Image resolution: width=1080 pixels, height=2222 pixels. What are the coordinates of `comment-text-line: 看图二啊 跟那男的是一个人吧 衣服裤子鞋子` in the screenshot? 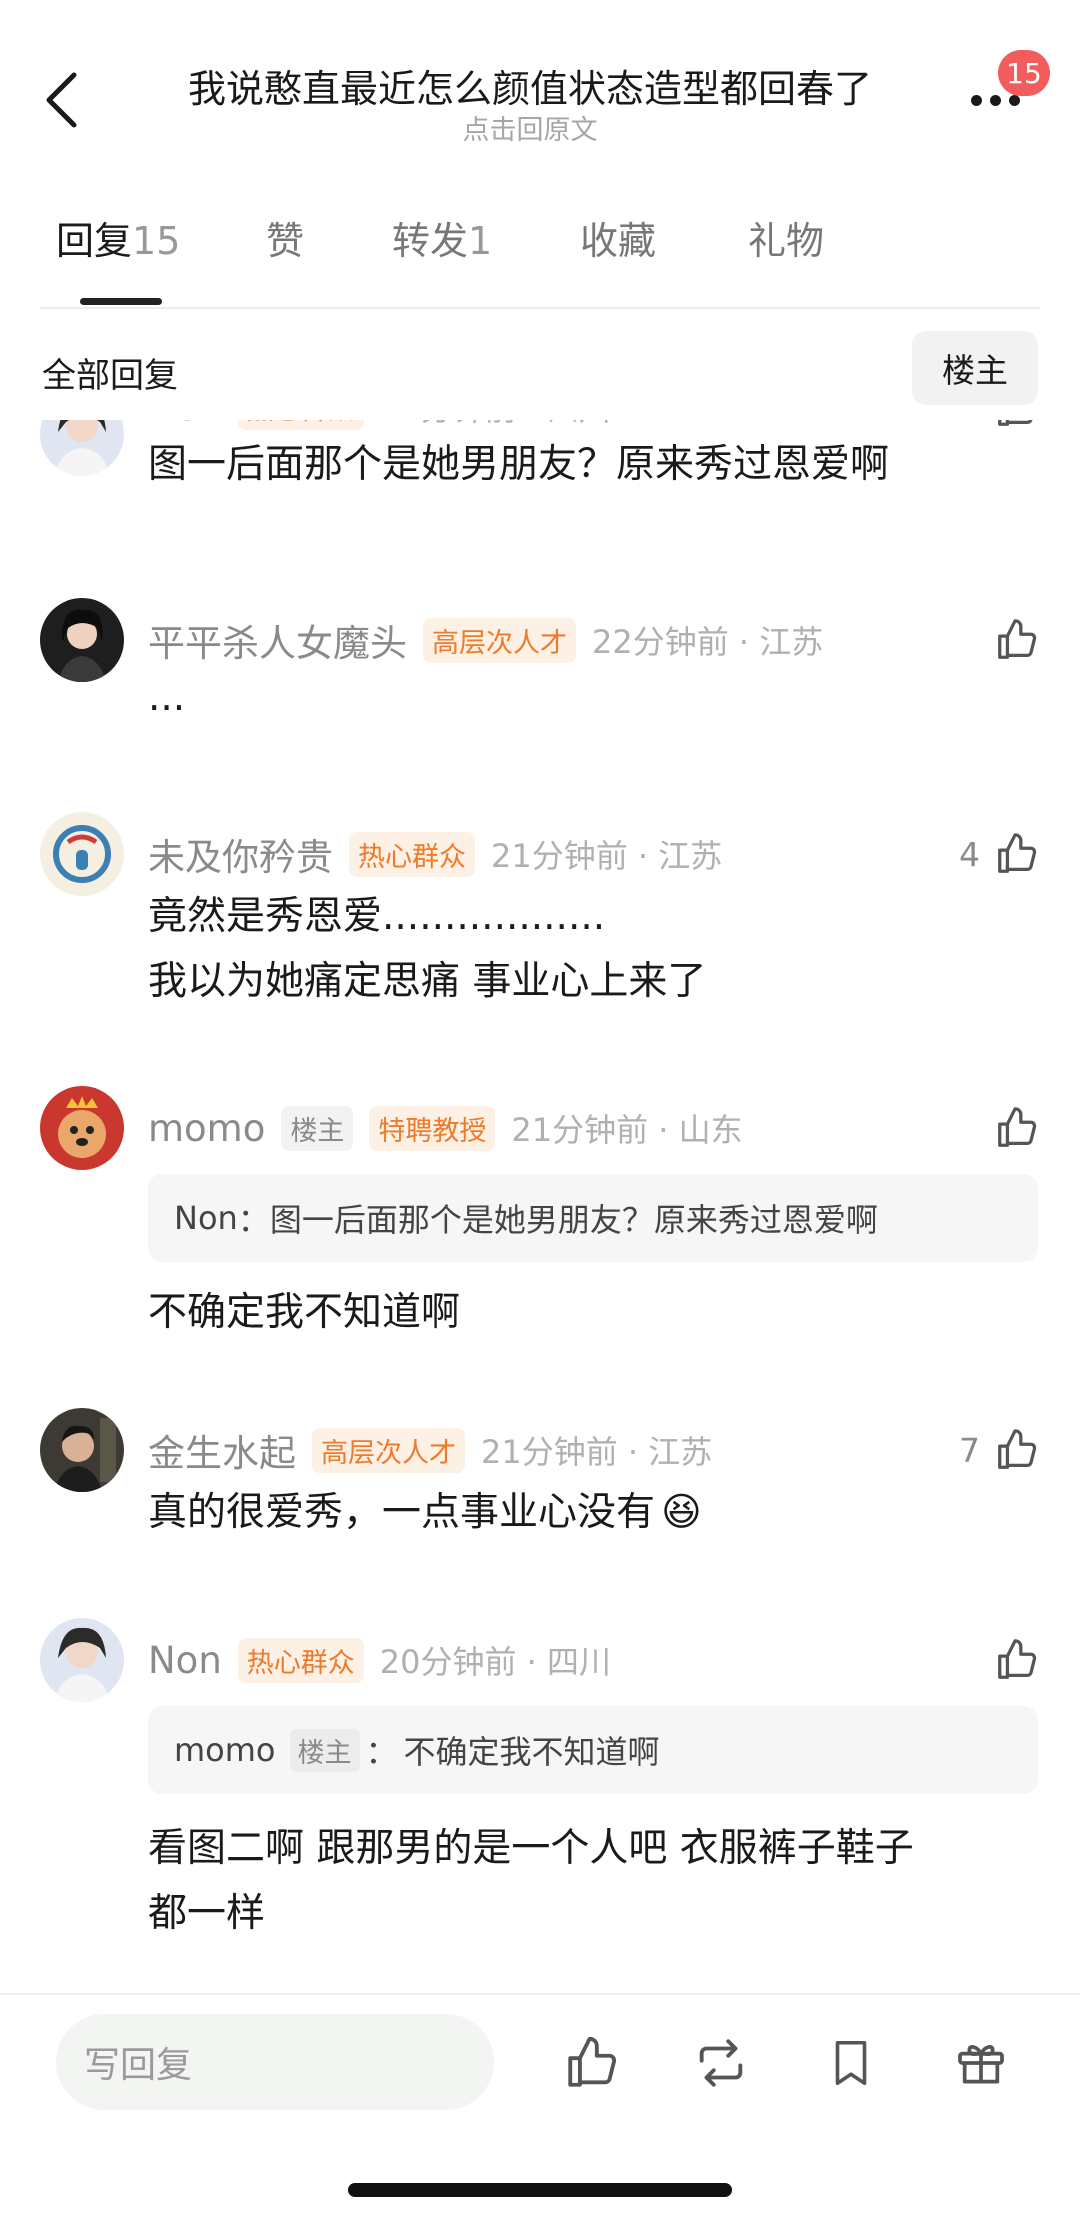 It's located at (531, 1848).